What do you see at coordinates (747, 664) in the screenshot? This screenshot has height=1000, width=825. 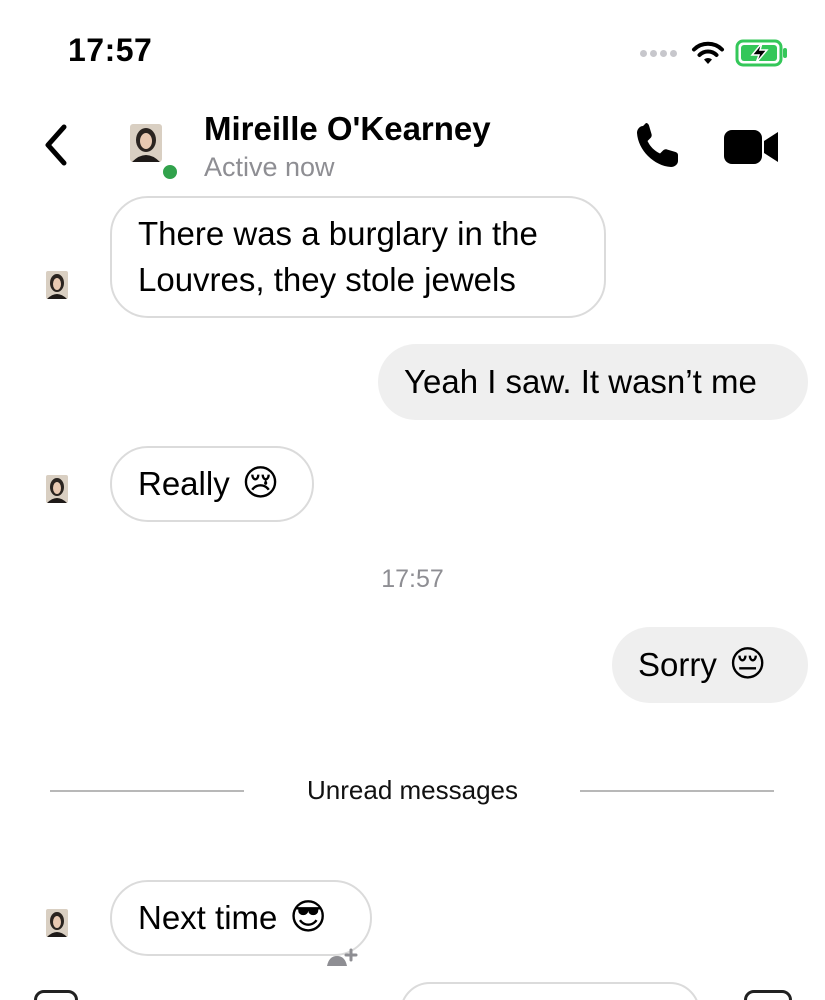 I see `pensive-face-emoji: 😔` at bounding box center [747, 664].